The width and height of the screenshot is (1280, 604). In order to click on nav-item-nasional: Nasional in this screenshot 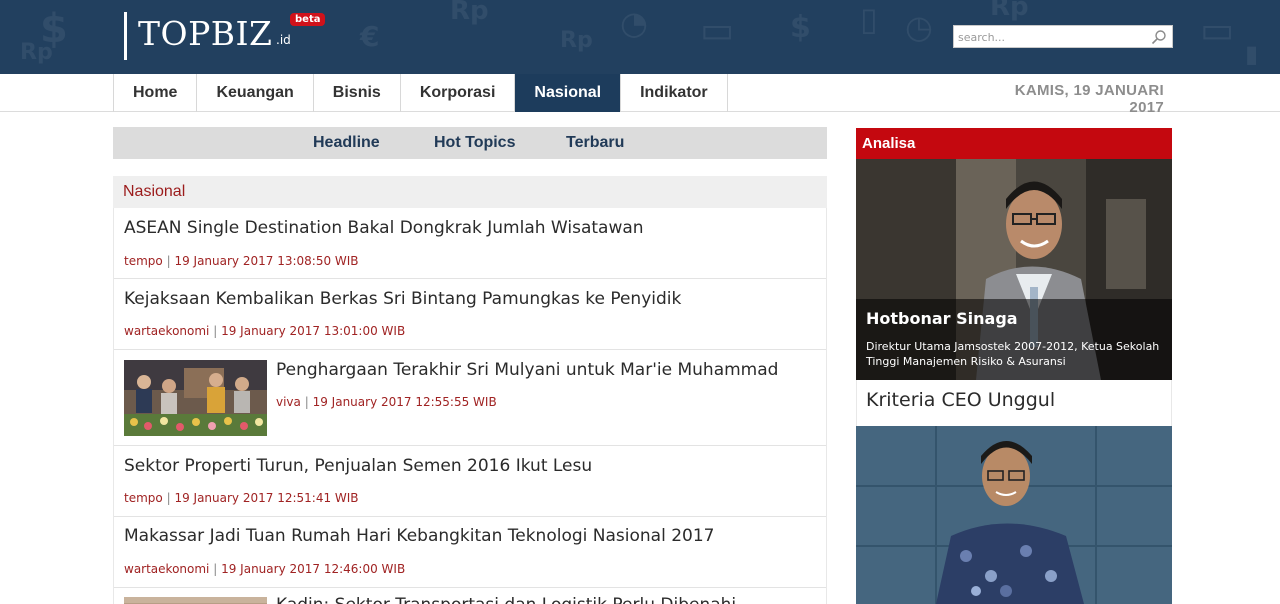, I will do `click(568, 93)`.